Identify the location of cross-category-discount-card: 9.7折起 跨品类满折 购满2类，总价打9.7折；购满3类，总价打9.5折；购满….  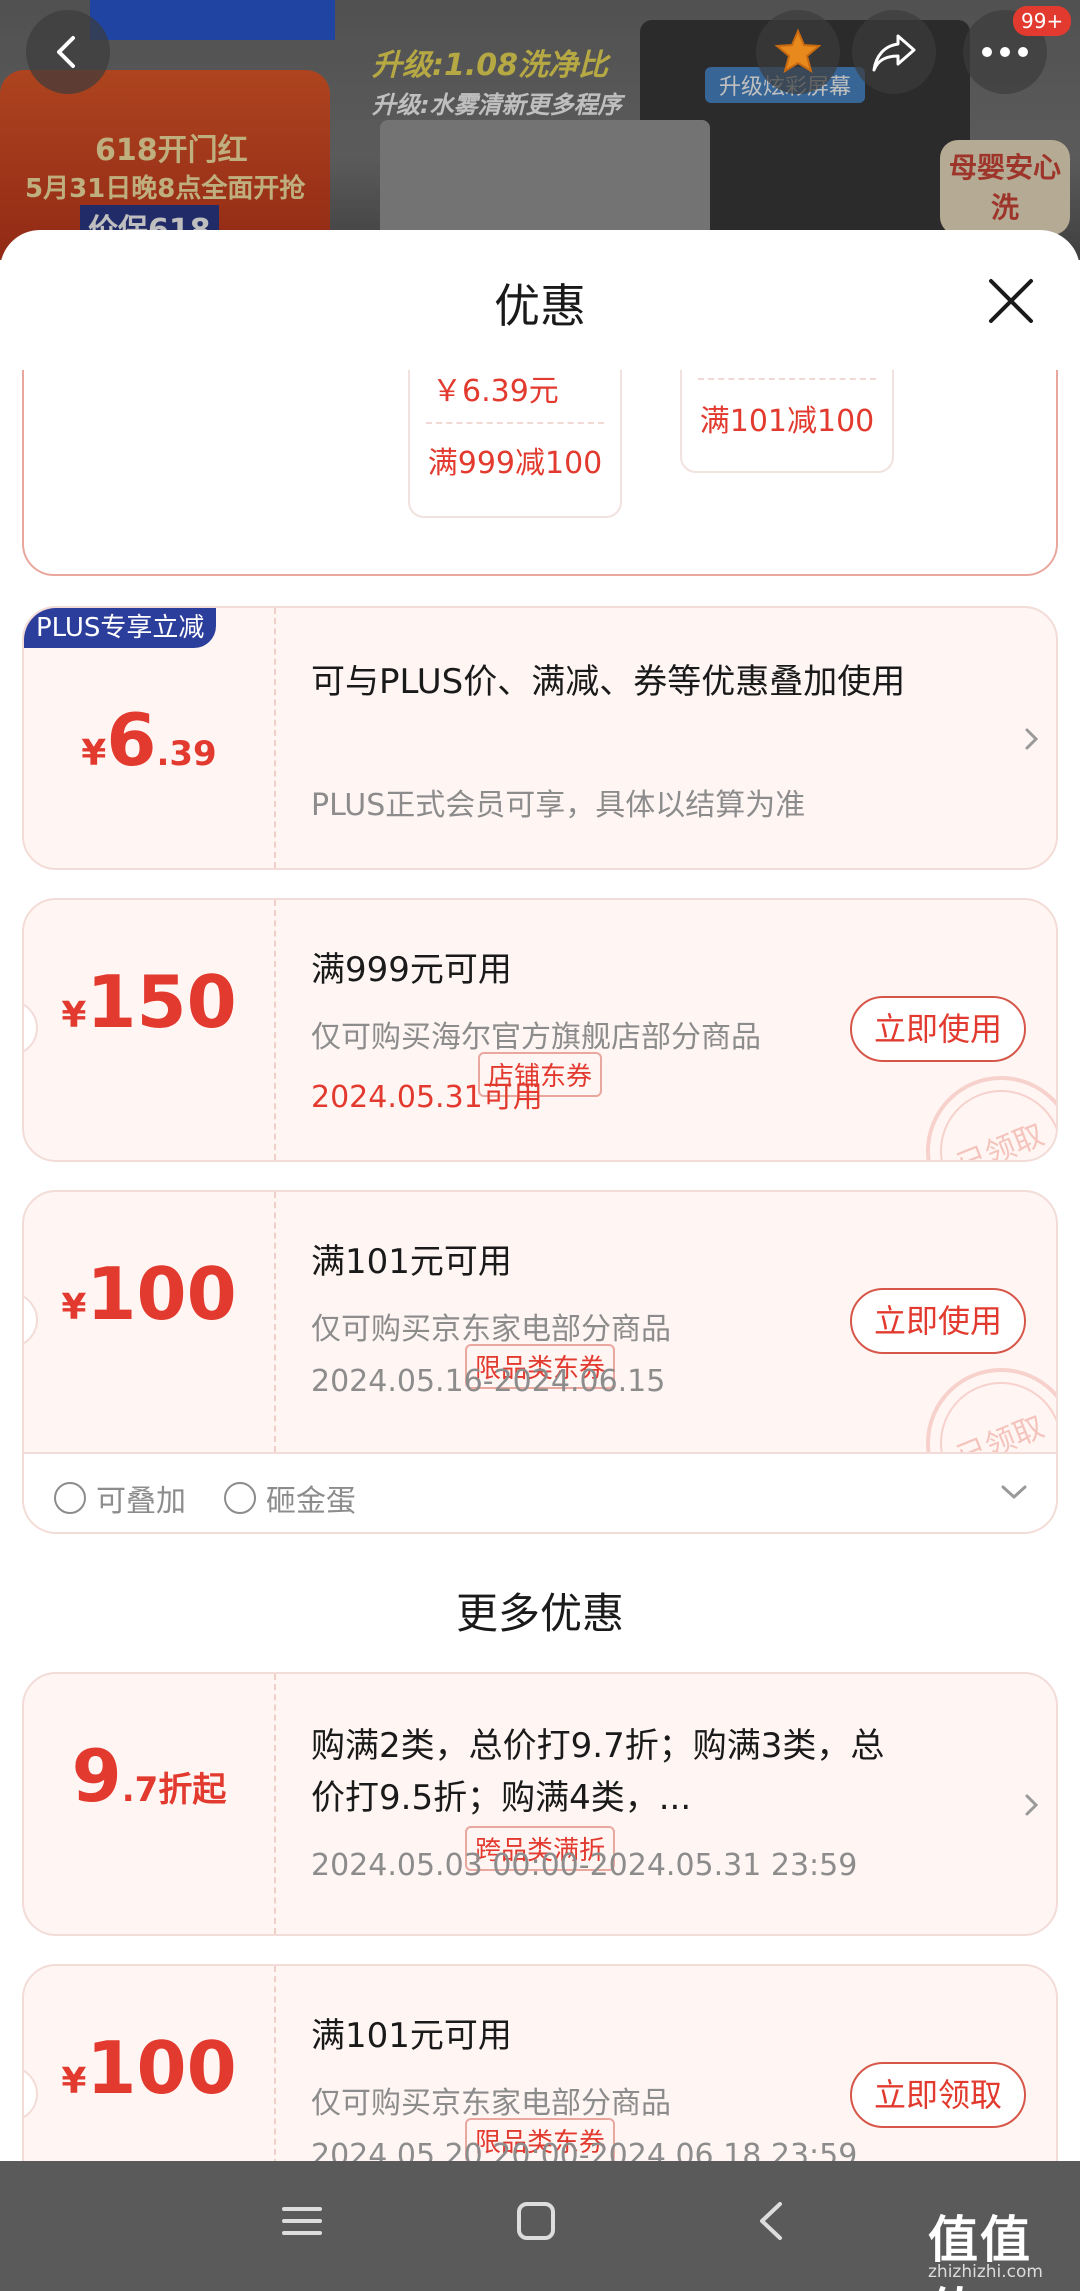
(540, 1804).